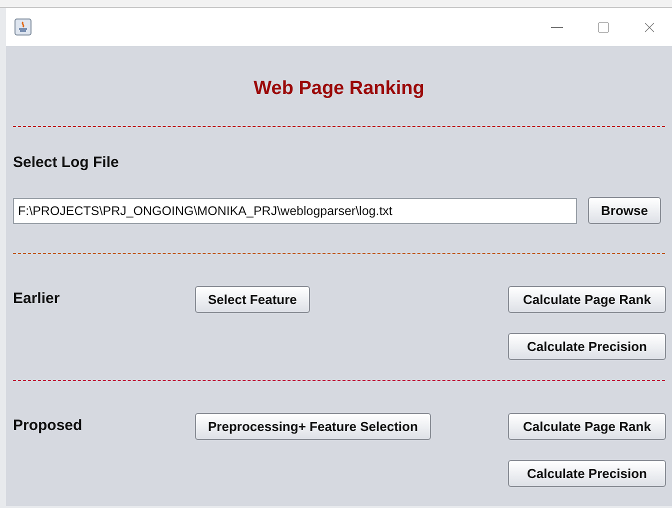 Image resolution: width=672 pixels, height=508 pixels. I want to click on browse-button: Browse, so click(624, 210).